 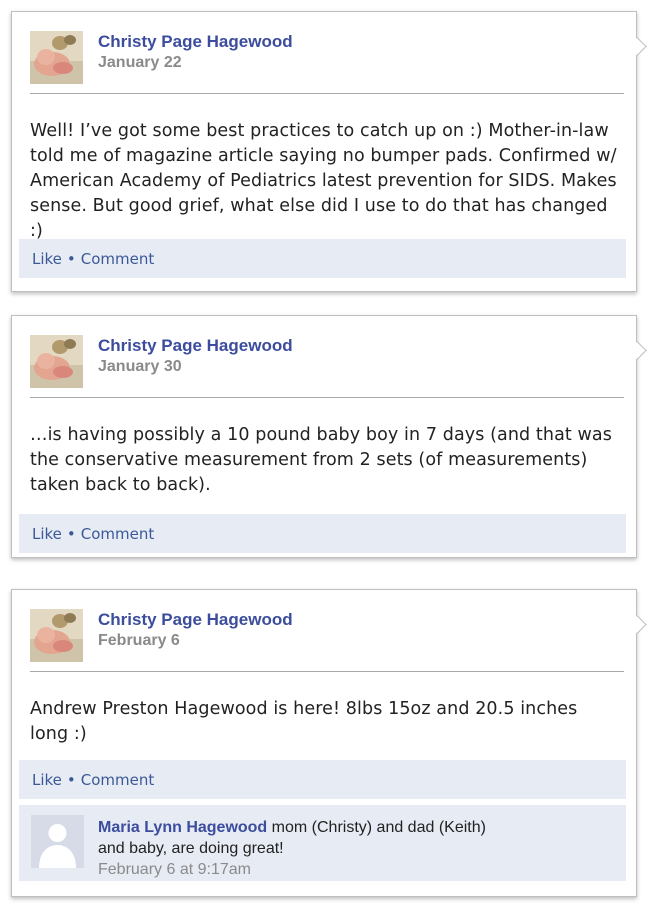 What do you see at coordinates (191, 848) in the screenshot?
I see `comment-text-line2: and baby, are doing great!` at bounding box center [191, 848].